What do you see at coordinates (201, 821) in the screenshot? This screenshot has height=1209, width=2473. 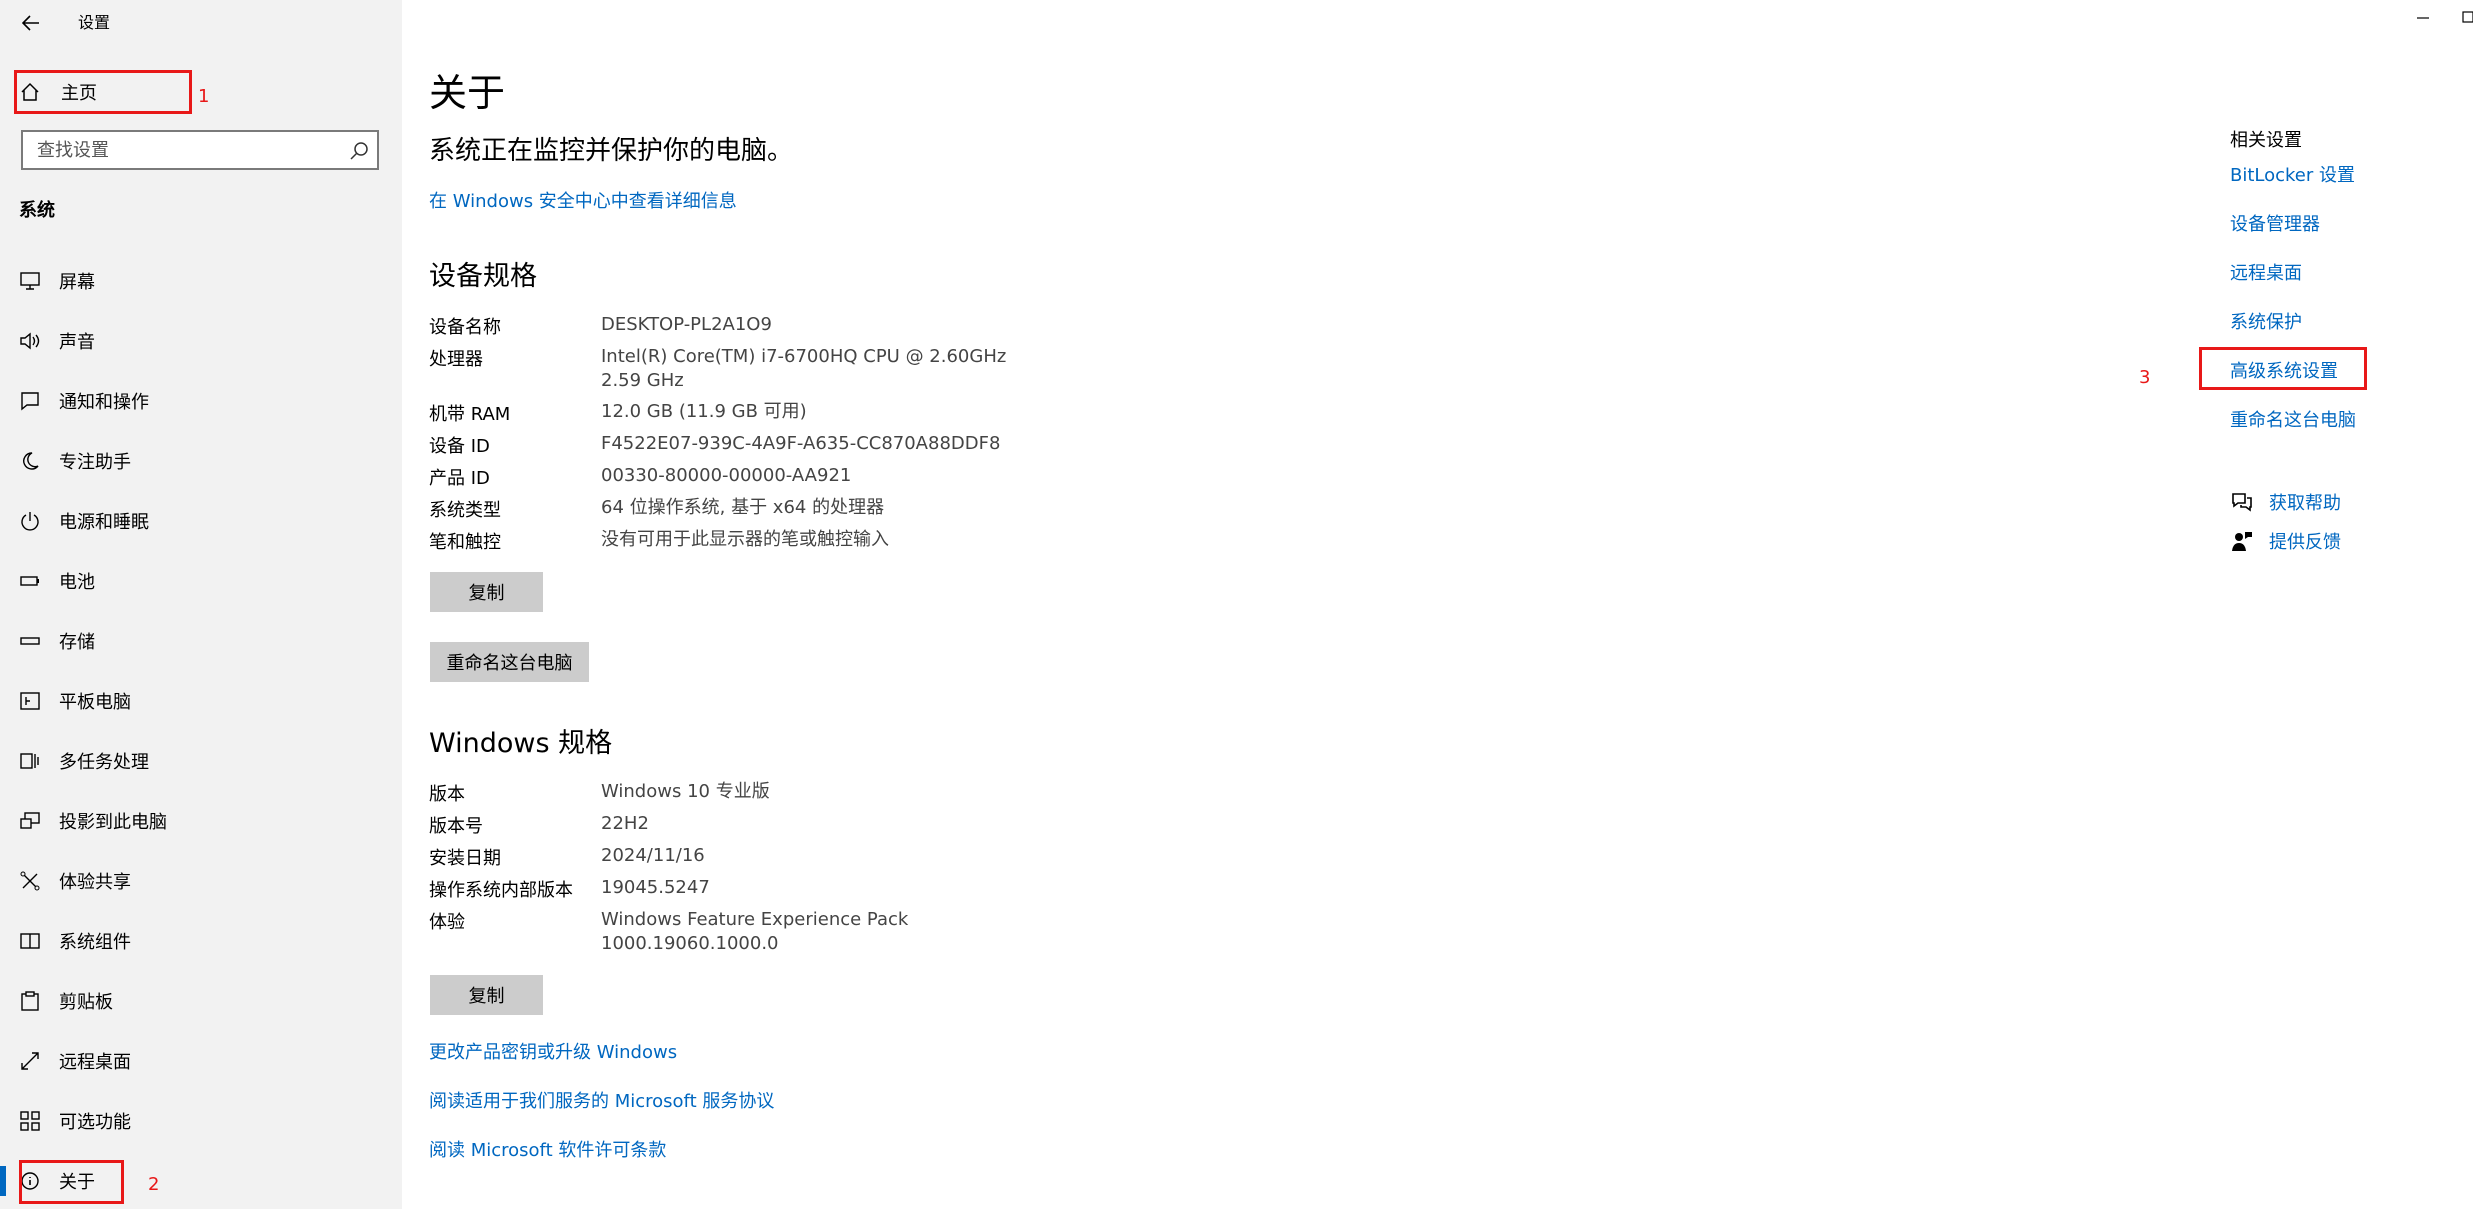 I see `sidebar-item-project: 投影到此电脑` at bounding box center [201, 821].